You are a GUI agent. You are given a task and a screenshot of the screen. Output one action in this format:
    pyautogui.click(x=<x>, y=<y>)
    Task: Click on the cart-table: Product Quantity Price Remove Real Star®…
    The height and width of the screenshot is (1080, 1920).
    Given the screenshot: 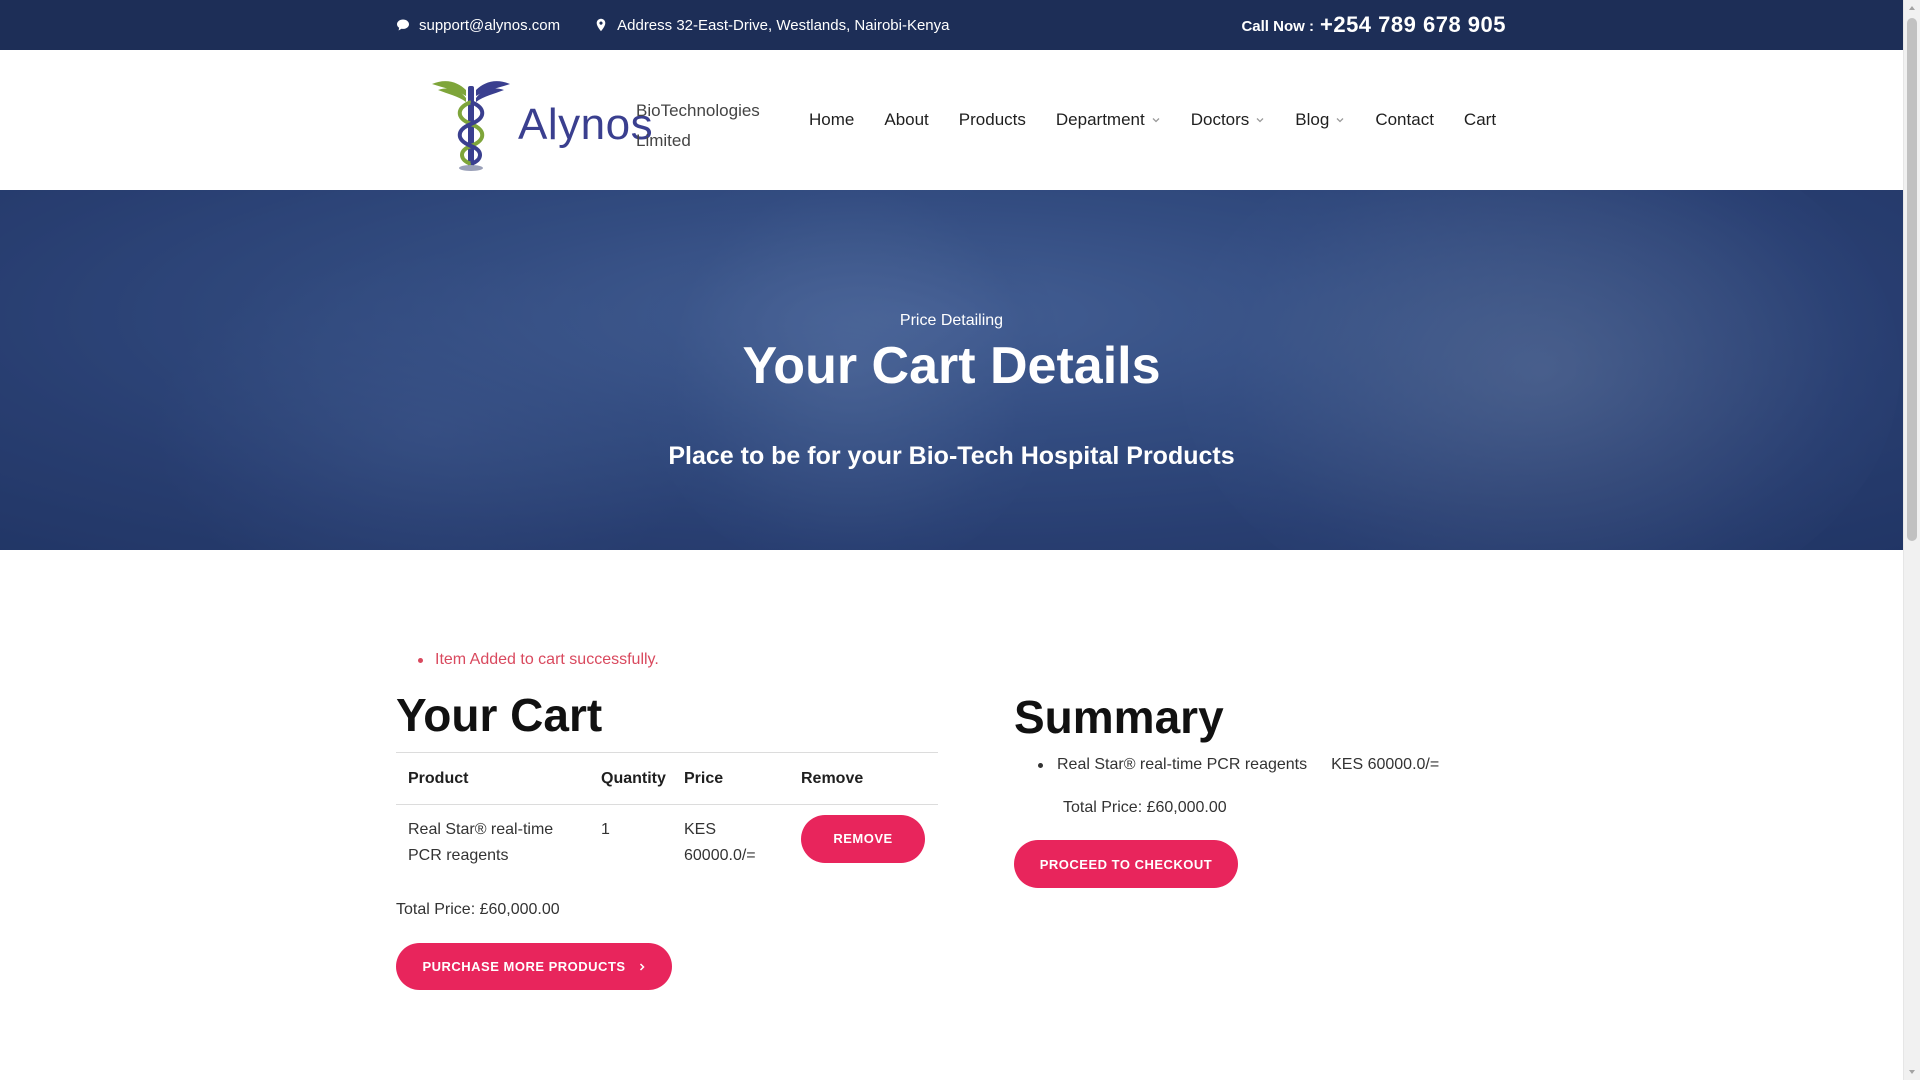 What is the action you would take?
    pyautogui.click(x=667, y=819)
    